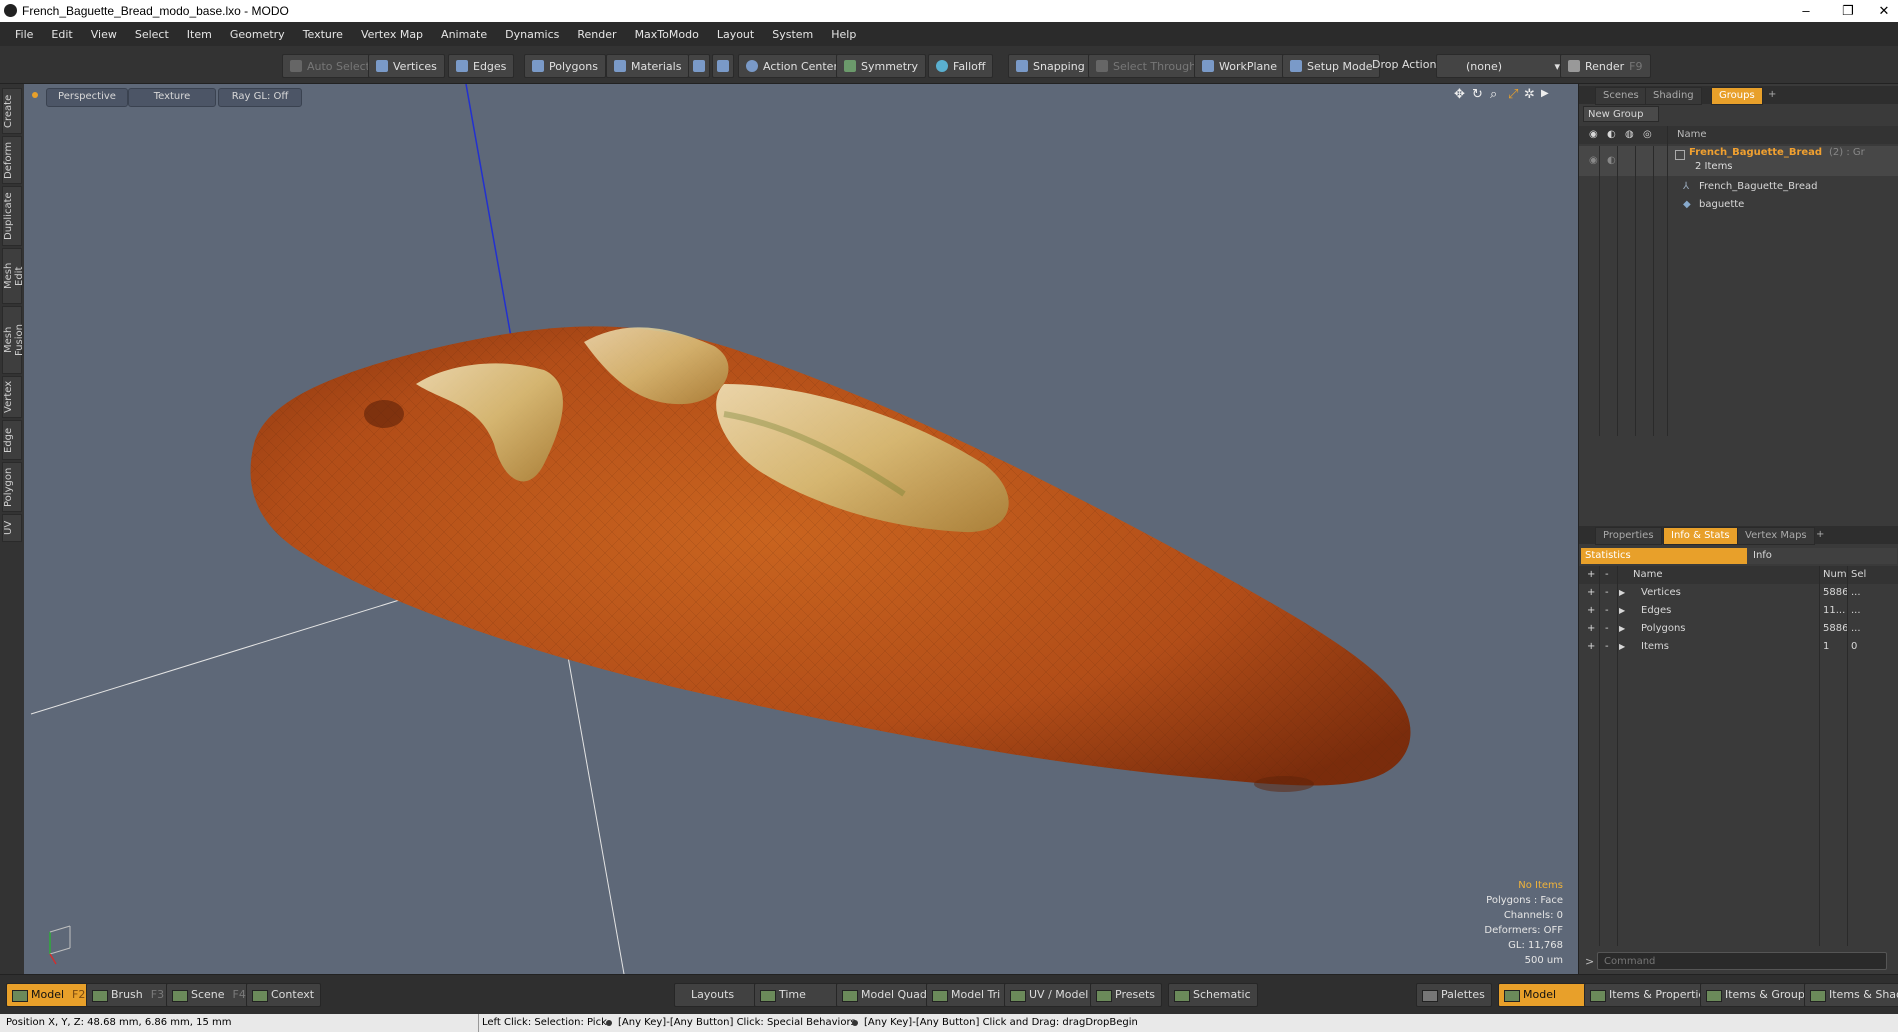 This screenshot has height=1032, width=1898. What do you see at coordinates (1664, 556) in the screenshot?
I see `subtab-statistics: Statistics` at bounding box center [1664, 556].